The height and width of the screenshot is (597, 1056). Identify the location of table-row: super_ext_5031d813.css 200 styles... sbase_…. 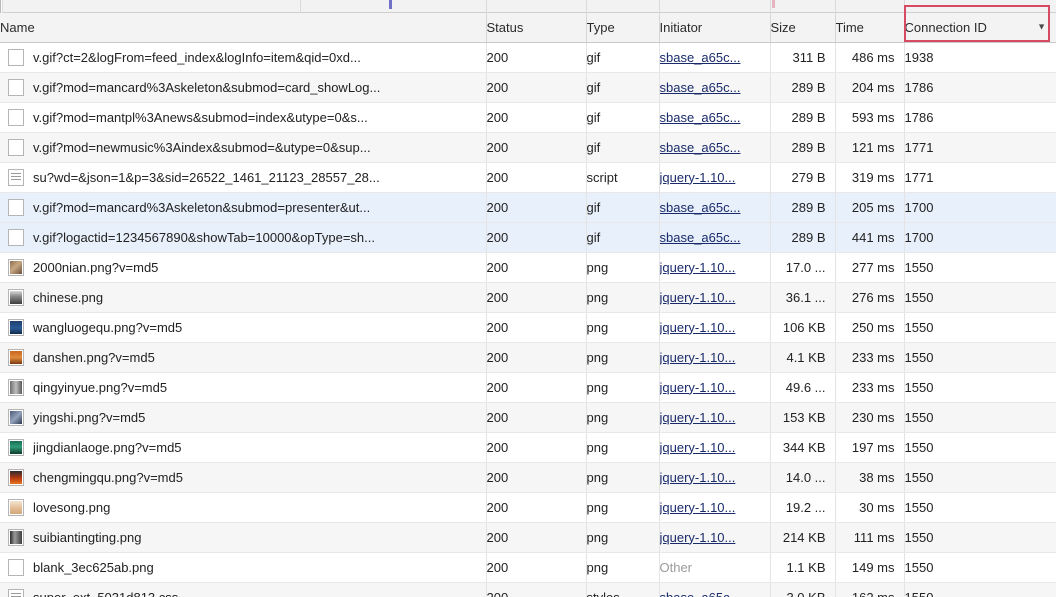
(528, 589).